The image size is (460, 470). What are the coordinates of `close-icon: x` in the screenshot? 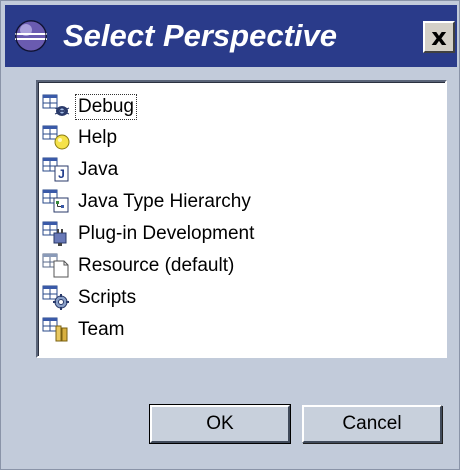 It's located at (439, 37).